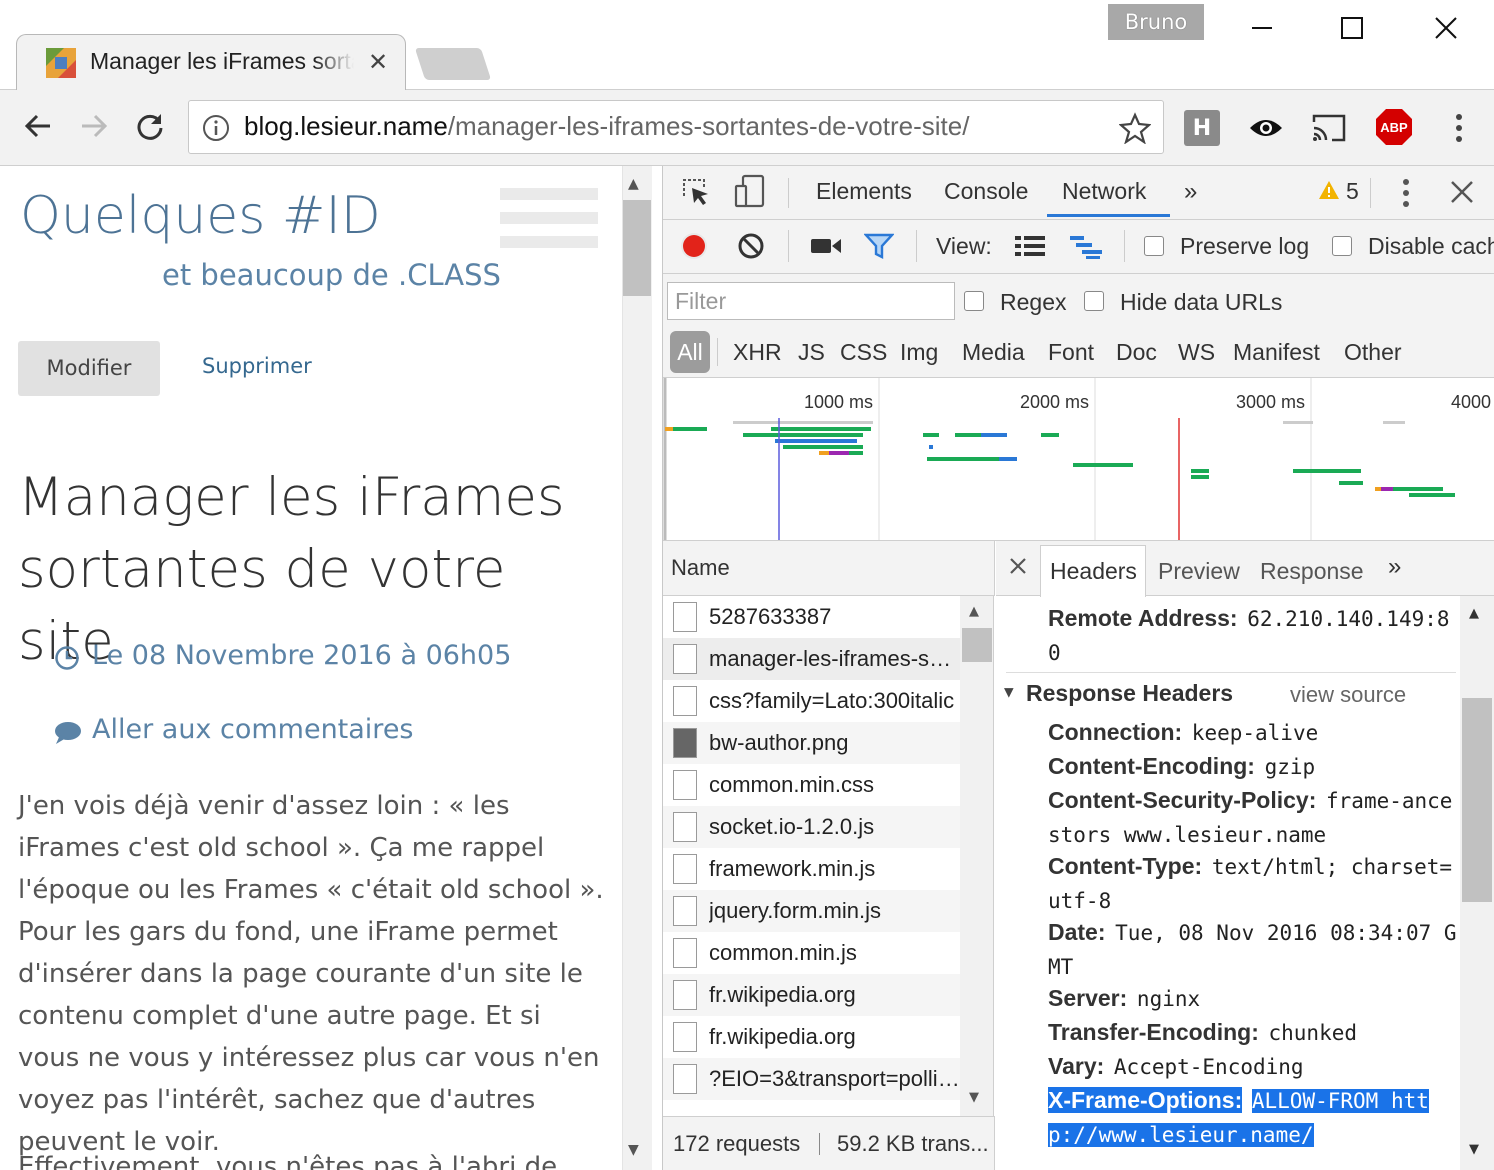 Image resolution: width=1494 pixels, height=1170 pixels. What do you see at coordinates (811, 827) in the screenshot?
I see `request-row: socket.io-1.2.0.js` at bounding box center [811, 827].